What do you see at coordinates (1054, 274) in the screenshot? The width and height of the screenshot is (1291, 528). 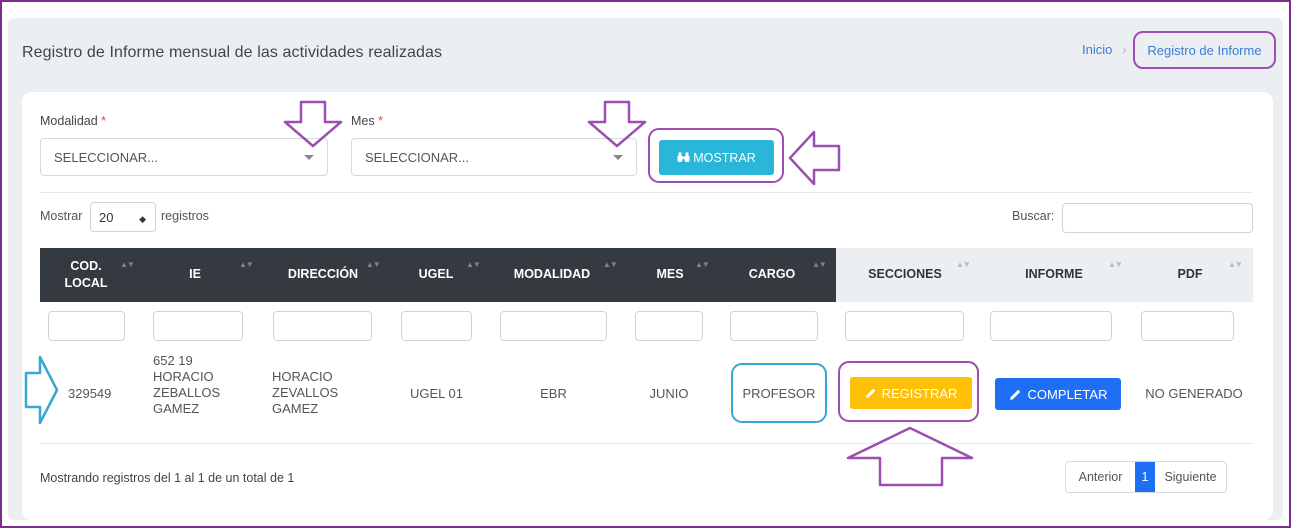 I see `column-header-informe: INFORME` at bounding box center [1054, 274].